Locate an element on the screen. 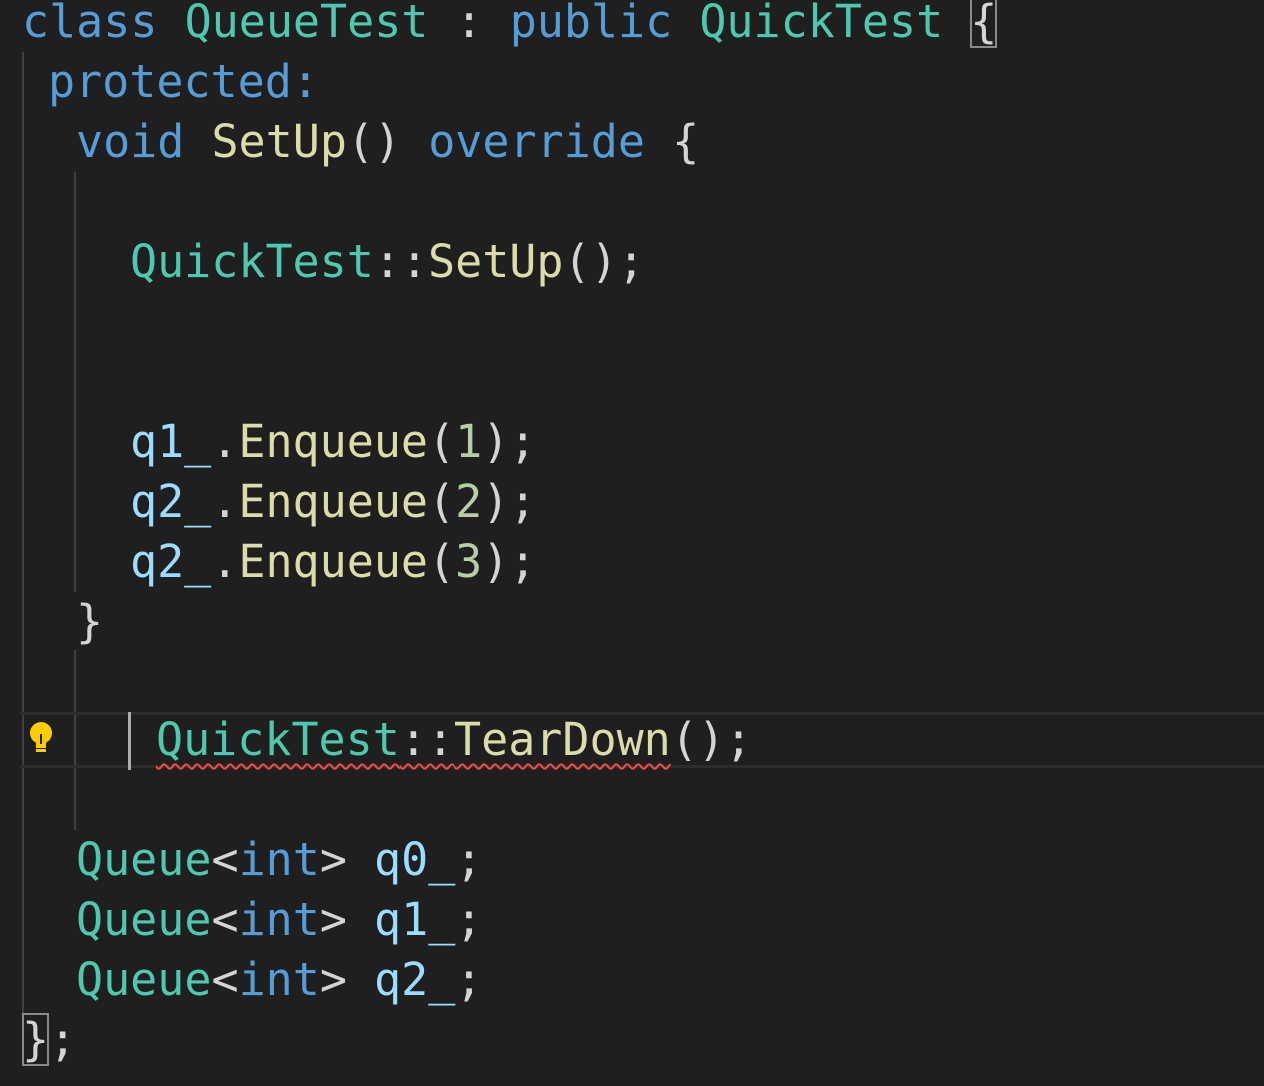 The image size is (1264, 1086). indent-guide-setup is located at coordinates (75, 382).